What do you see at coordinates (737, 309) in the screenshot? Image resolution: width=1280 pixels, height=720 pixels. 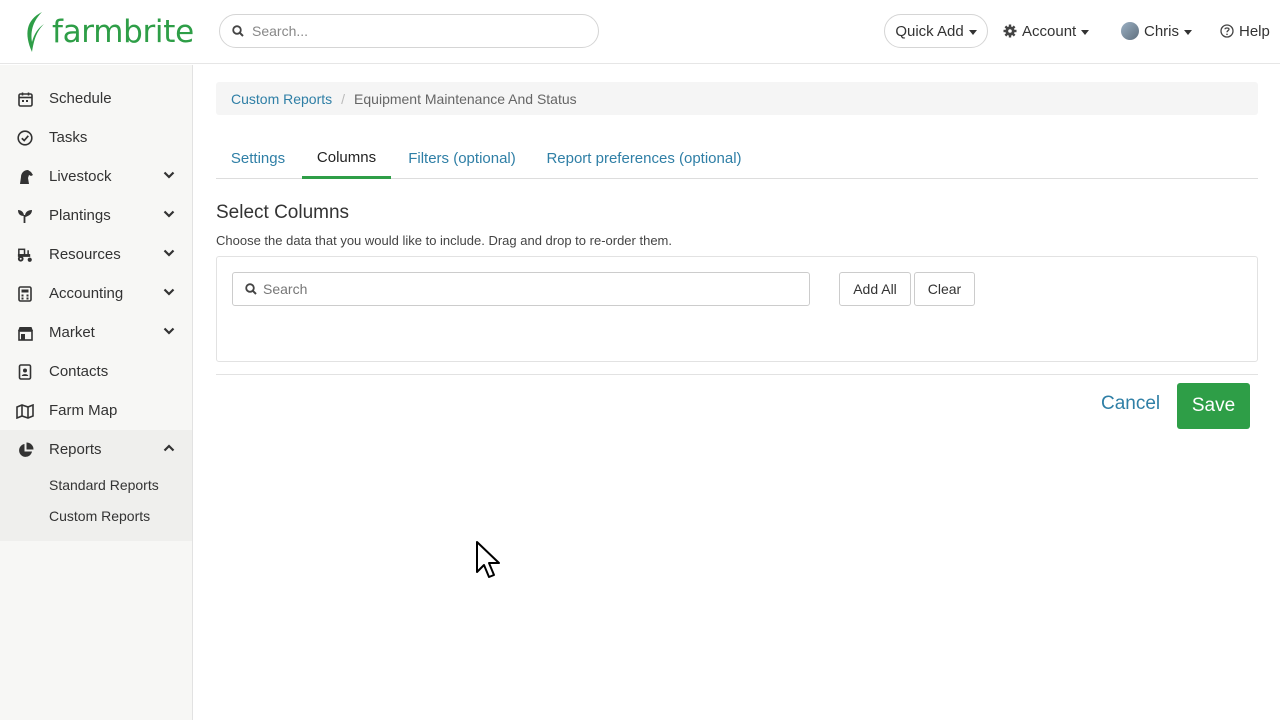 I see `columns-panel: Add All Clear` at bounding box center [737, 309].